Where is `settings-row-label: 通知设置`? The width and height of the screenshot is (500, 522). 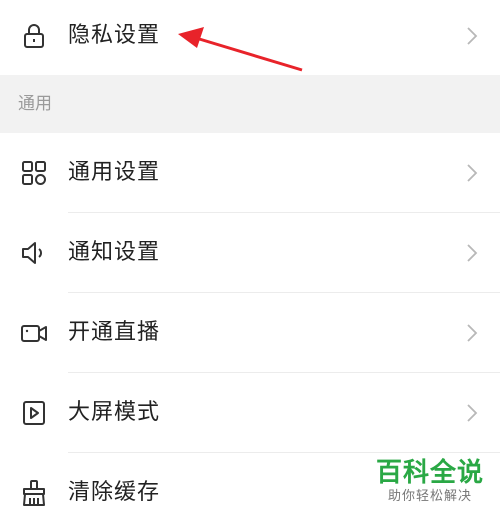 settings-row-label: 通知设置 is located at coordinates (114, 252).